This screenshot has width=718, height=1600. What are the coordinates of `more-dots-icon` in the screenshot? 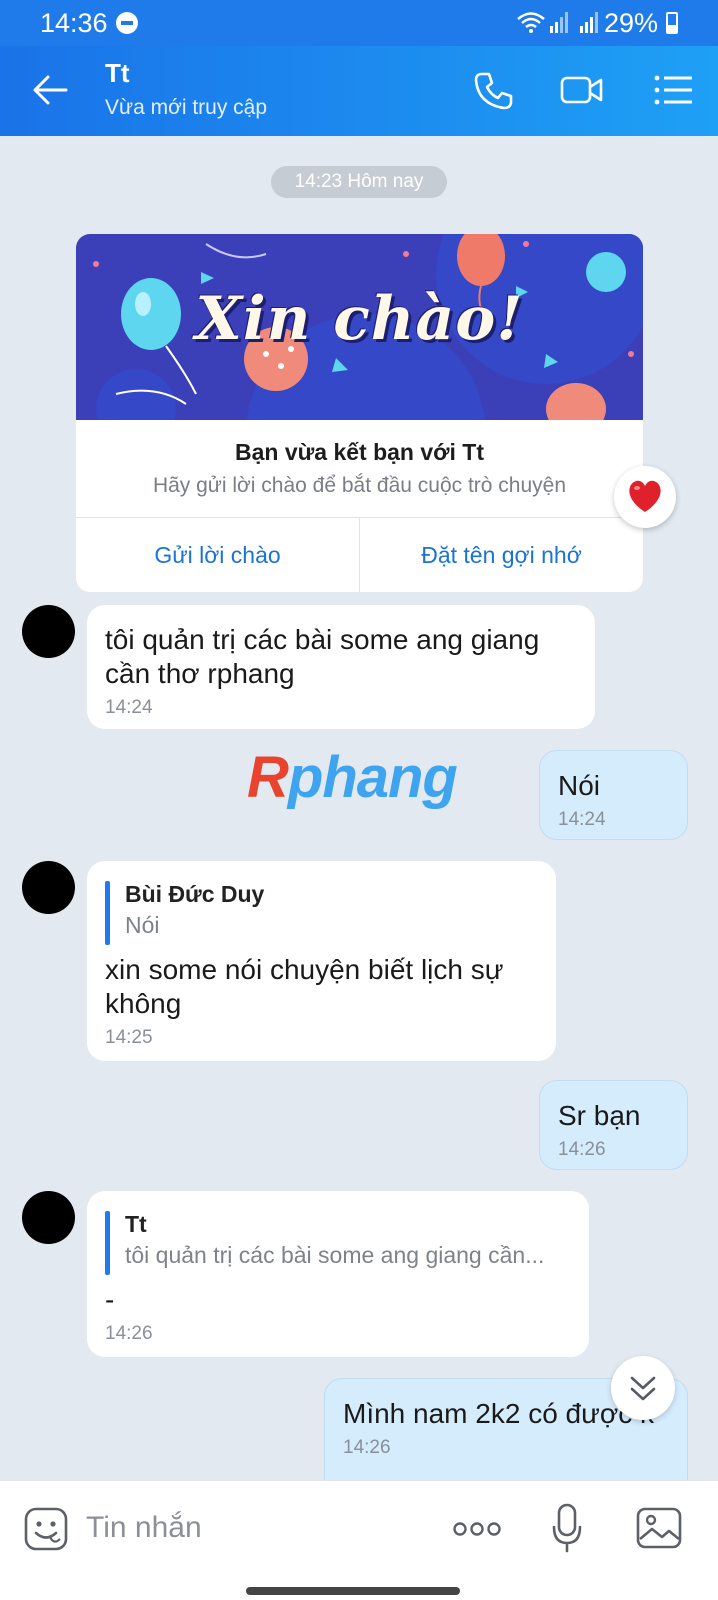 It's located at (477, 1529).